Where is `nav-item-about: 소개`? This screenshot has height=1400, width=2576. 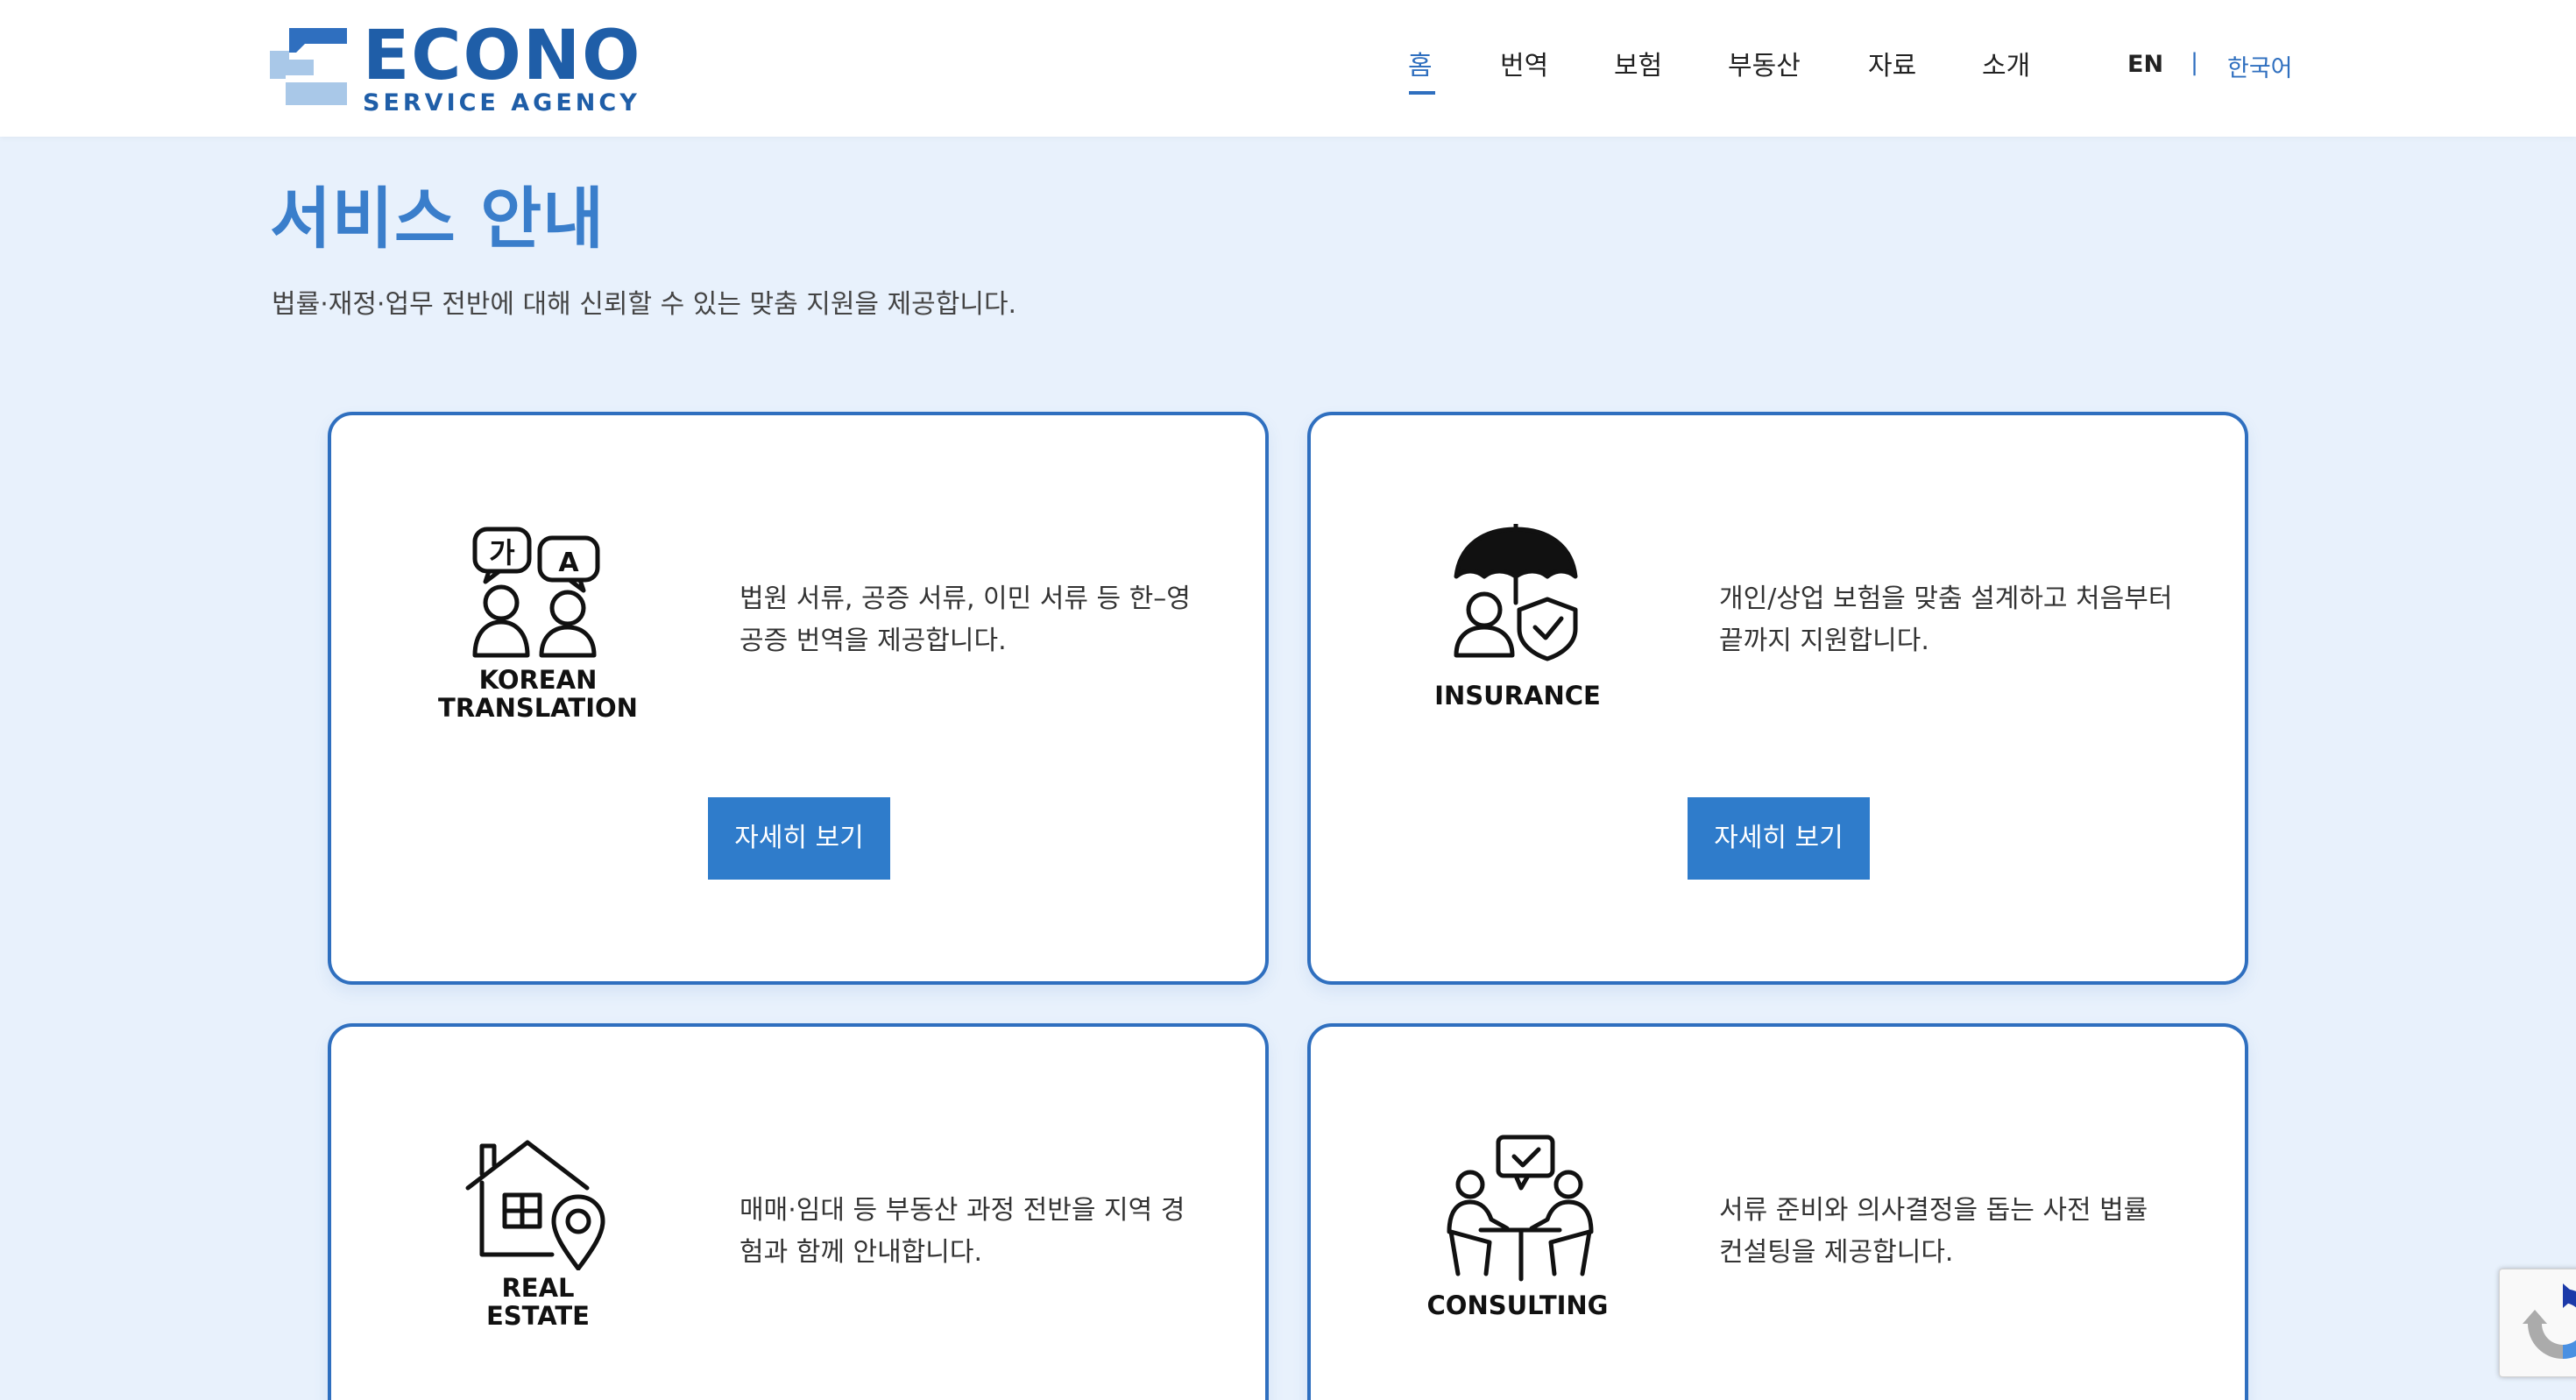
nav-item-about: 소개 is located at coordinates (2006, 63).